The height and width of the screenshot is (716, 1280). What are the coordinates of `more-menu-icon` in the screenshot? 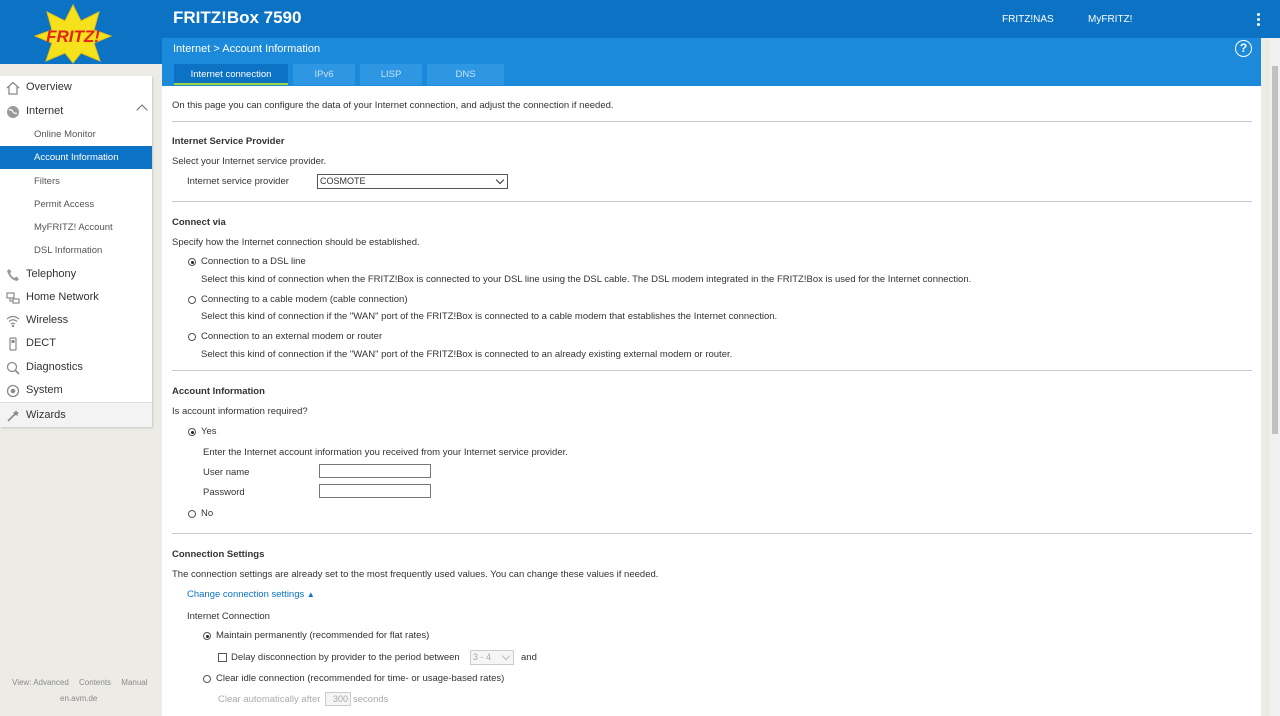 It's located at (1258, 20).